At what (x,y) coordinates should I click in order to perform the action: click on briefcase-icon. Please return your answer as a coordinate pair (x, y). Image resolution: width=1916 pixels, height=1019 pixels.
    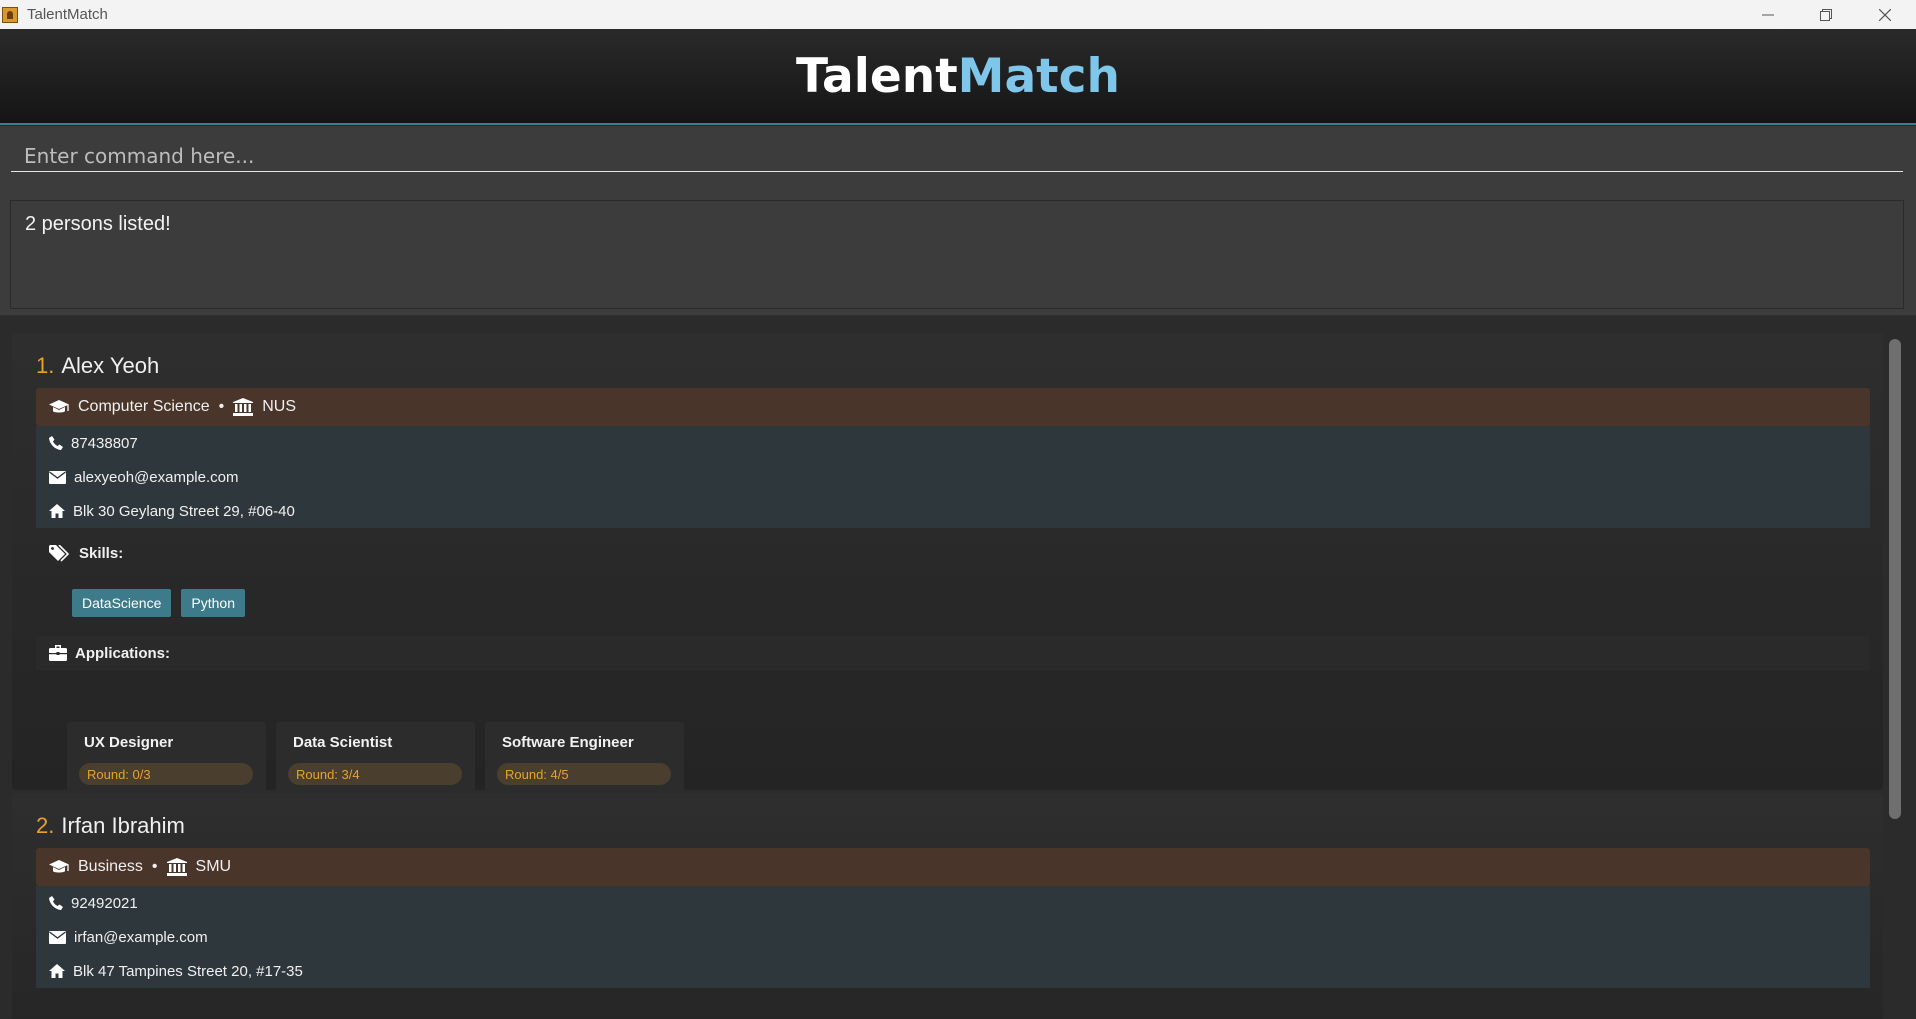
    Looking at the image, I should click on (58, 653).